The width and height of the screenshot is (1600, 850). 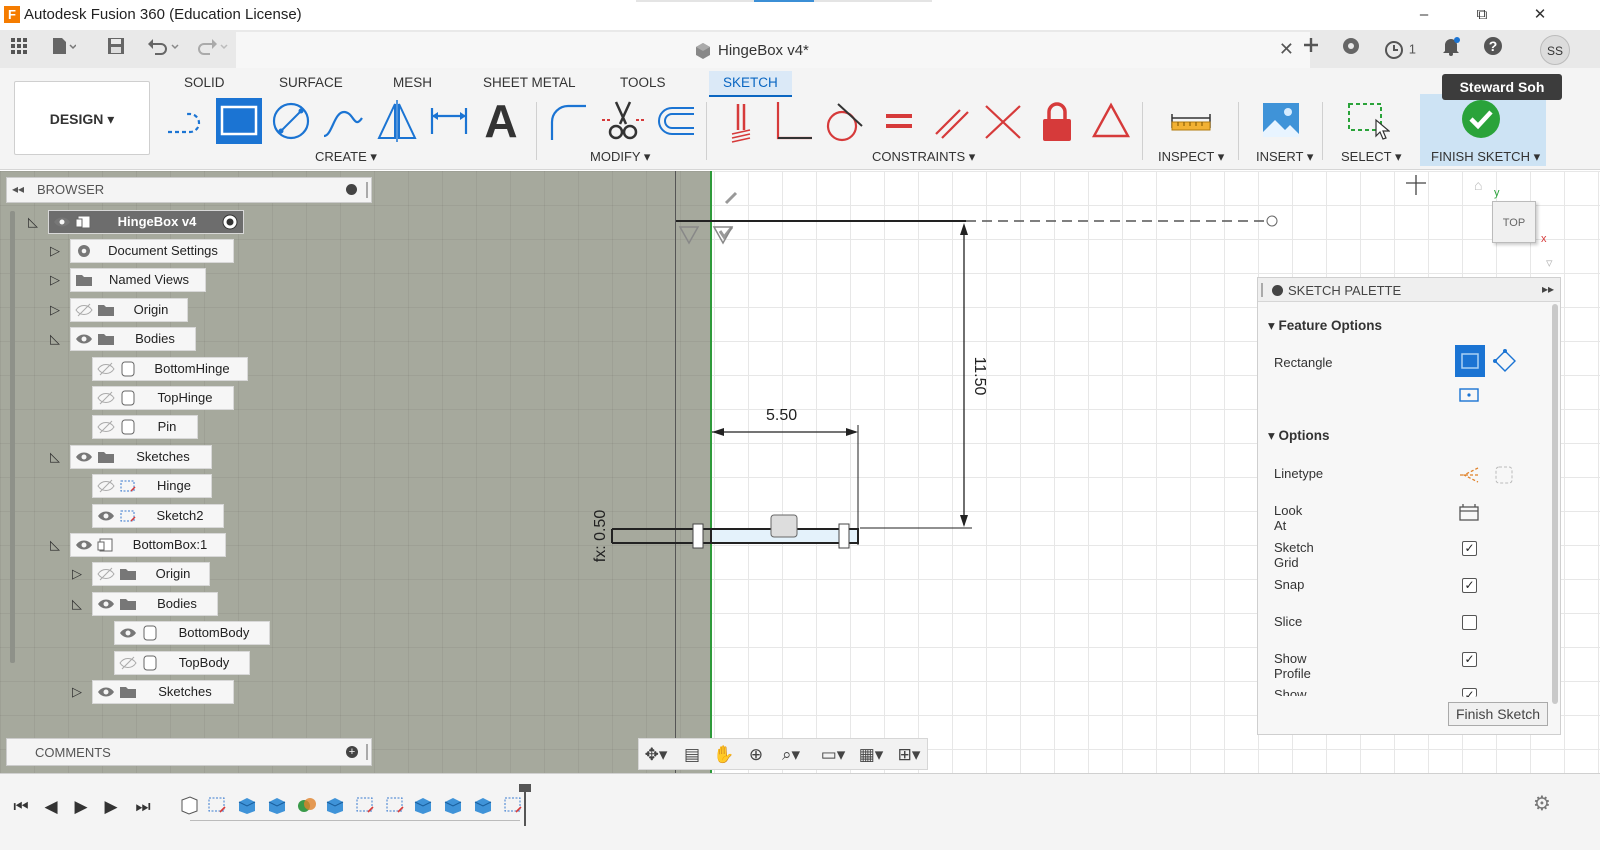 I want to click on display-settings-icon: ▭▾, so click(x=833, y=755).